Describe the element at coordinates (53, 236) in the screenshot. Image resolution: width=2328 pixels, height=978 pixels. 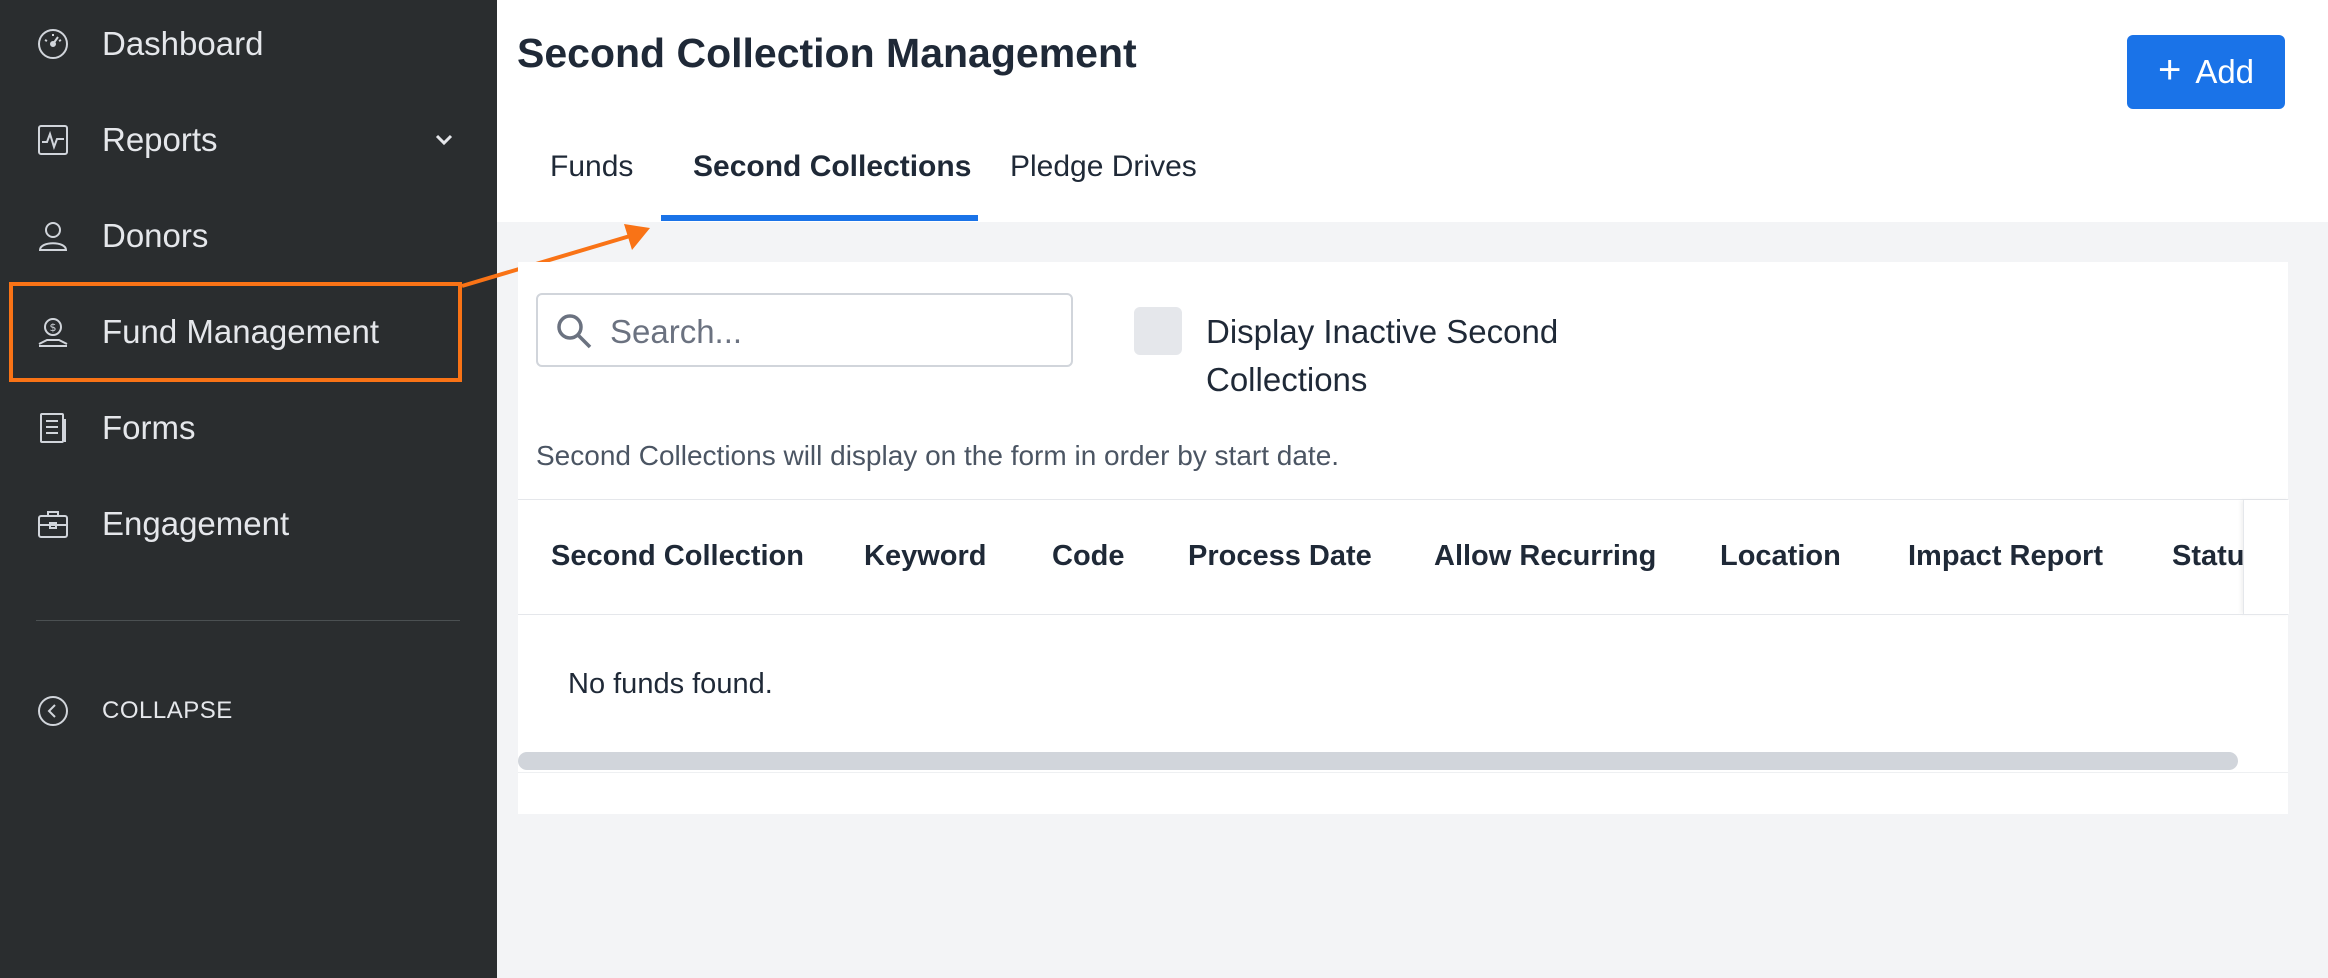
I see `donors-person-icon` at that location.